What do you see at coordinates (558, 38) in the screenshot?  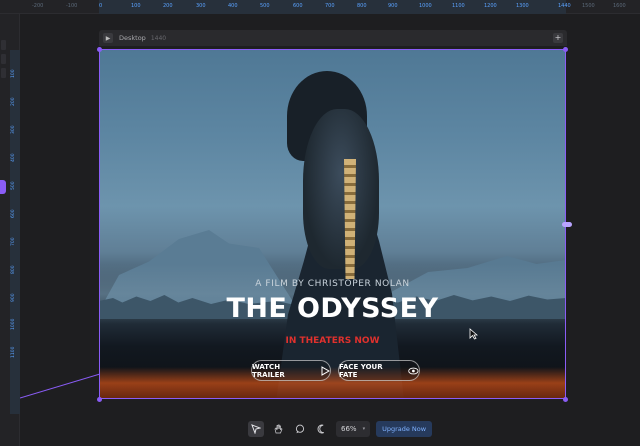 I see `add-breakpoint-button: +` at bounding box center [558, 38].